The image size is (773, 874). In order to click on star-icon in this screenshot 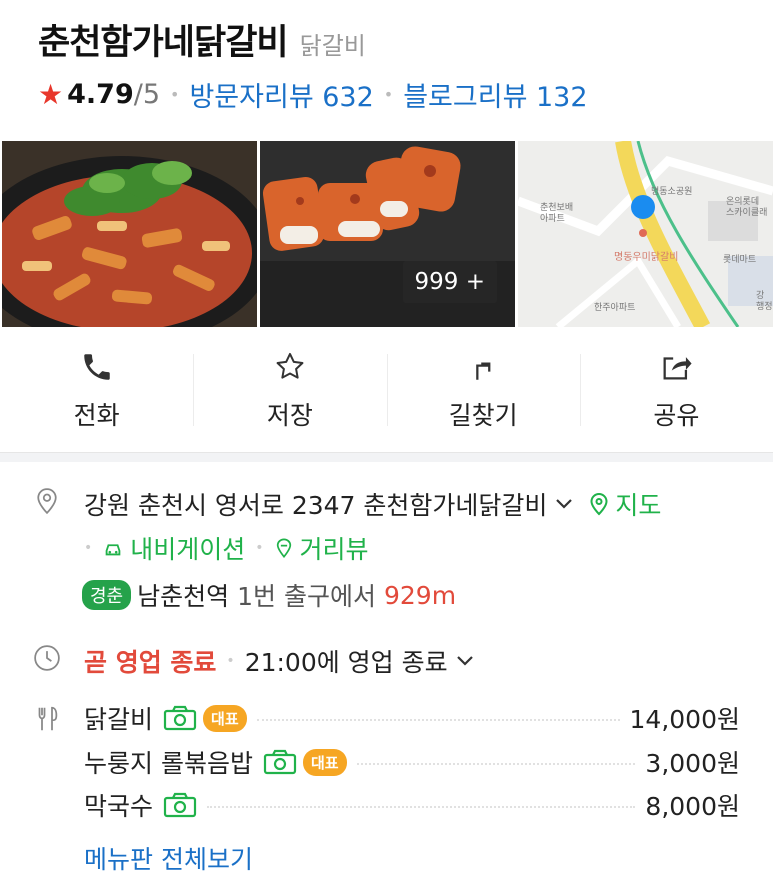, I will do `click(290, 365)`.